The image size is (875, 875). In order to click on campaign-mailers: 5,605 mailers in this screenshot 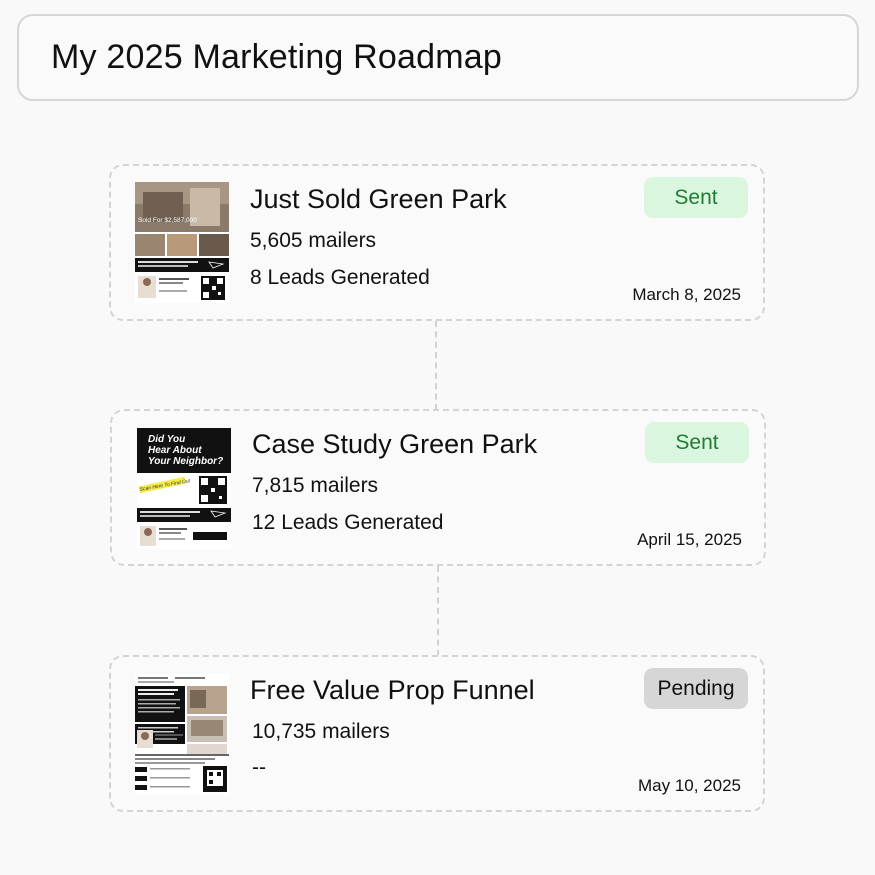, I will do `click(313, 240)`.